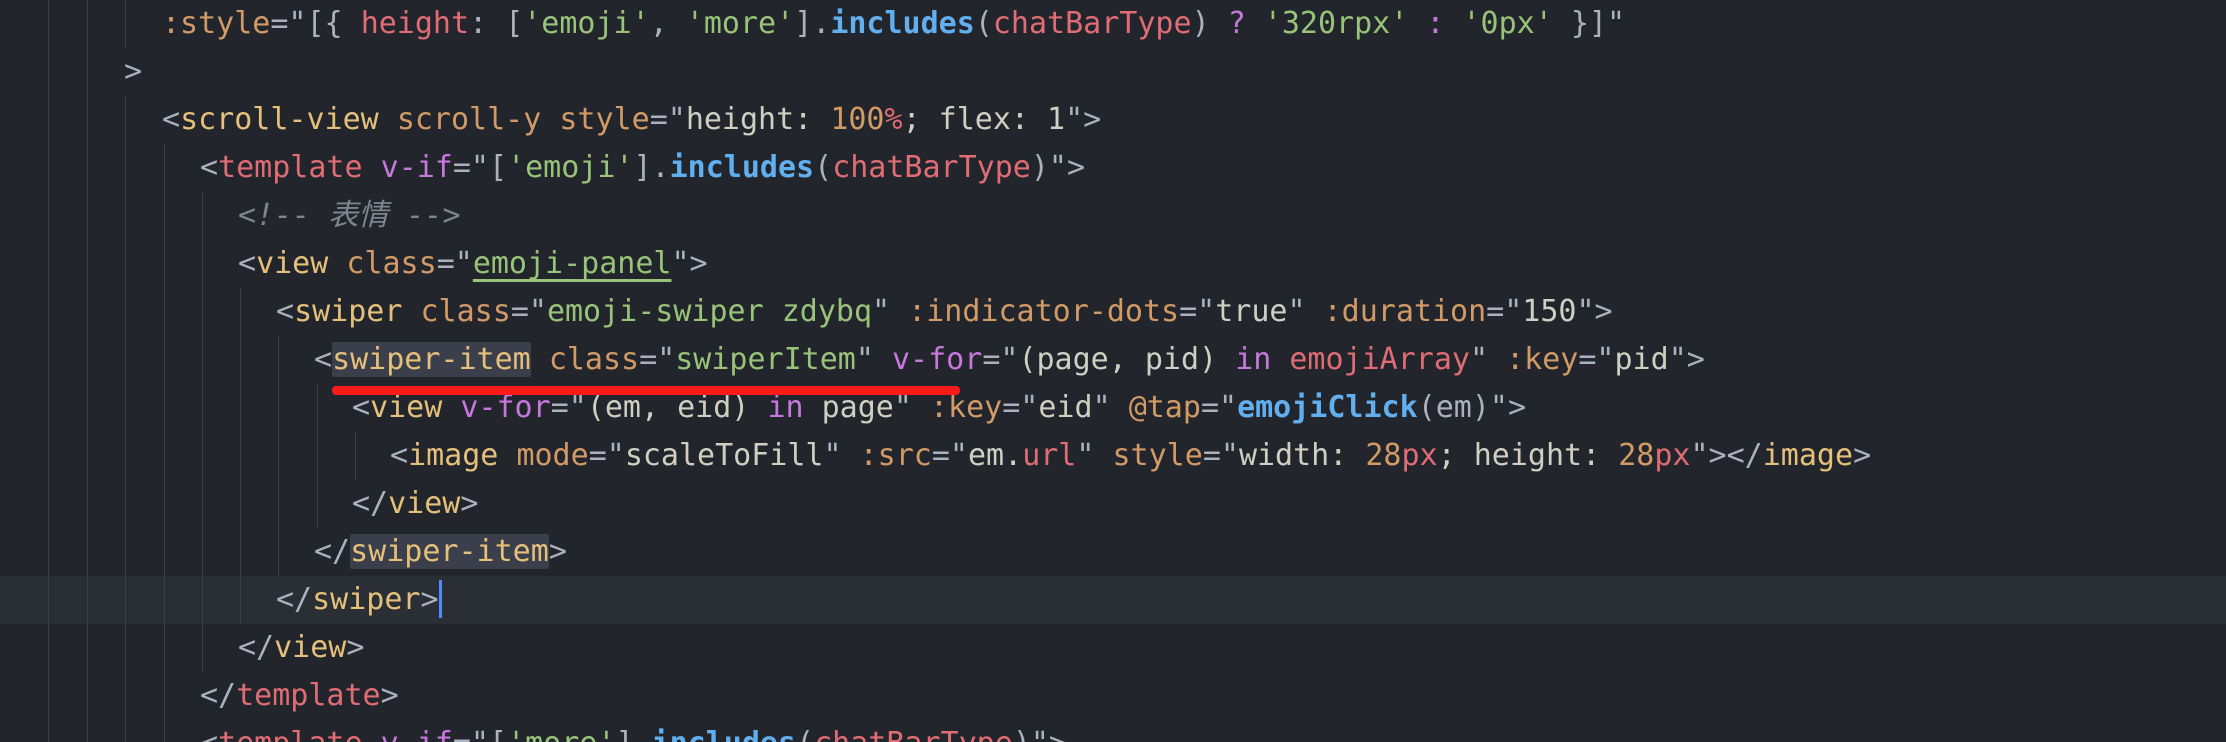  What do you see at coordinates (1113, 72) in the screenshot?
I see `code-line: >` at bounding box center [1113, 72].